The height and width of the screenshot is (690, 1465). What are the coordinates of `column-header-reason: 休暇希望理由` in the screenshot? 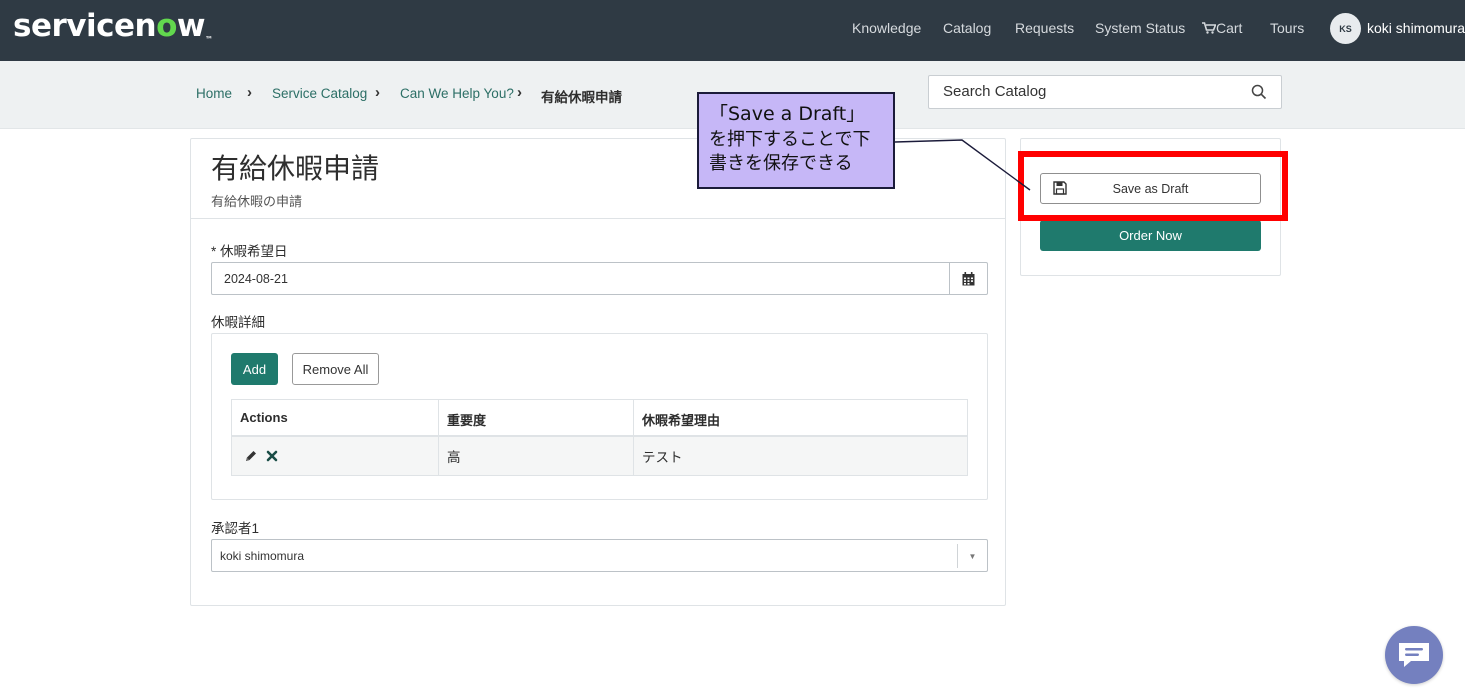 It's located at (800, 418).